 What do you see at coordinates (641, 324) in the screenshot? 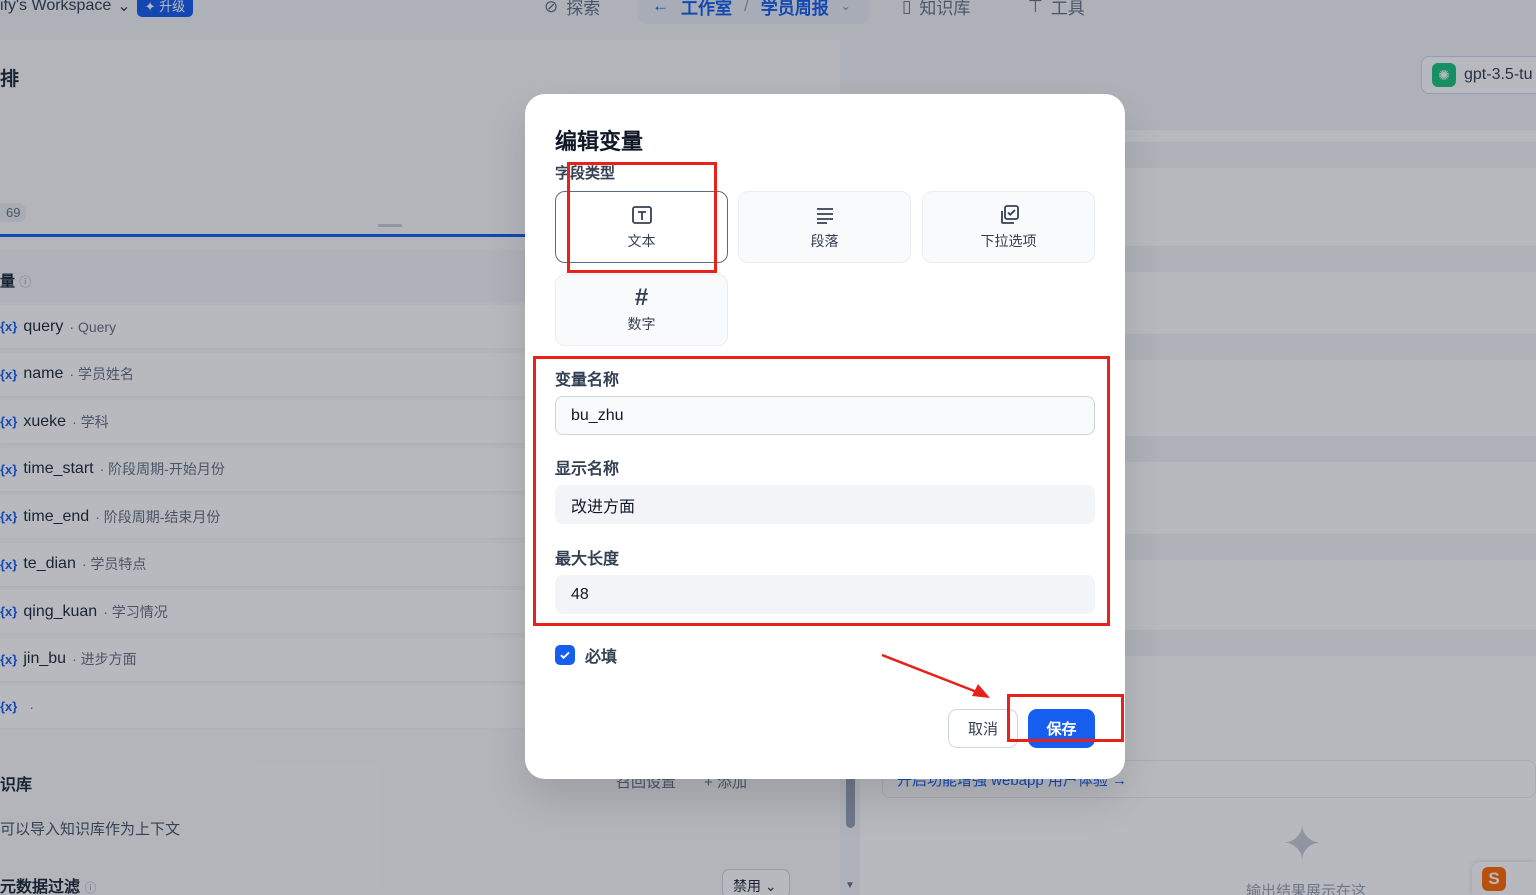
I see `type-option-label: 数字` at bounding box center [641, 324].